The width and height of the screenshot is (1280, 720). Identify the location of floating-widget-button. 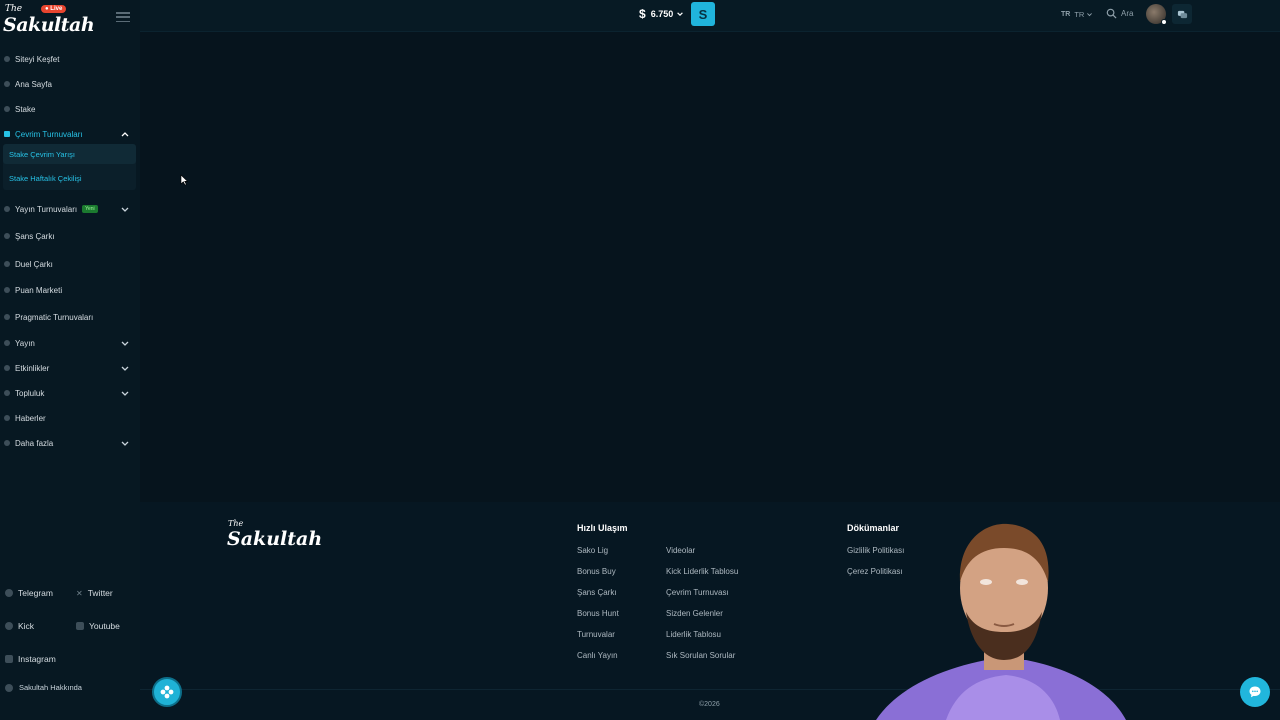
(167, 692).